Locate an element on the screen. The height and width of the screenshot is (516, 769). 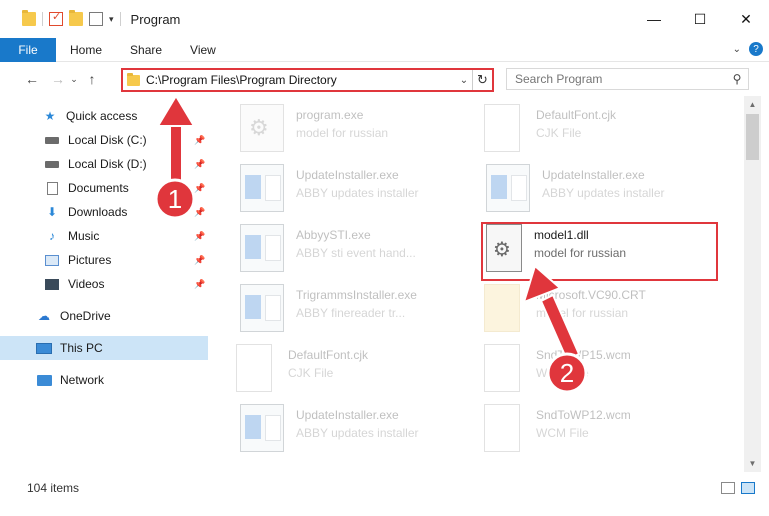
file-item: Microsoft.VC90.CRT model for russian is located at coordinates (590, 312).